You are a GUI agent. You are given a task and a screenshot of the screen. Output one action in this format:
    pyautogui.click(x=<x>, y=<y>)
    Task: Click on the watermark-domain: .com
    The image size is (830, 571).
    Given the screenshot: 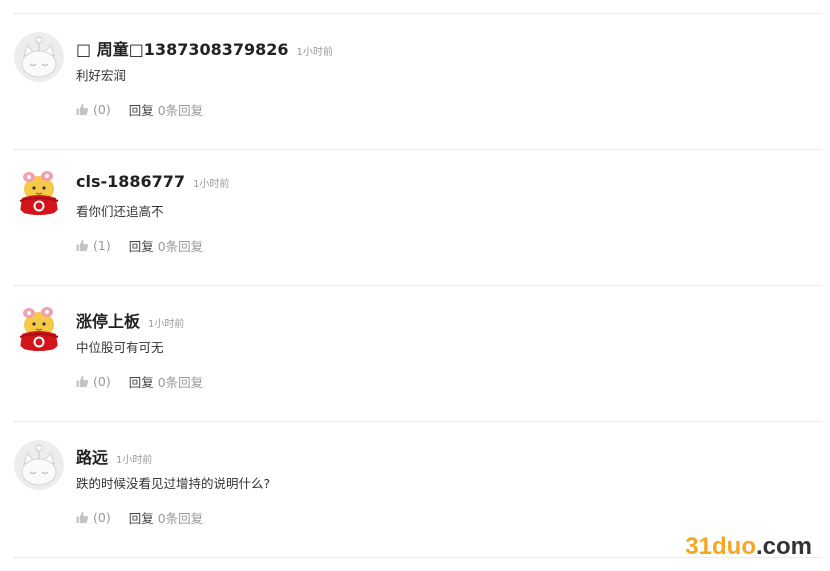 What is the action you would take?
    pyautogui.click(x=783, y=546)
    